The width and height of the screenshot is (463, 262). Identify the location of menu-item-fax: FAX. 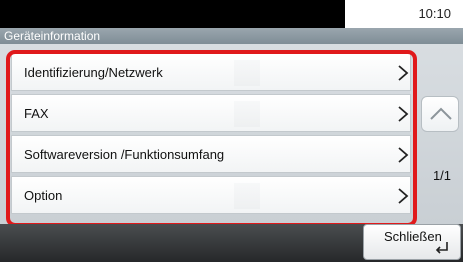
(211, 113).